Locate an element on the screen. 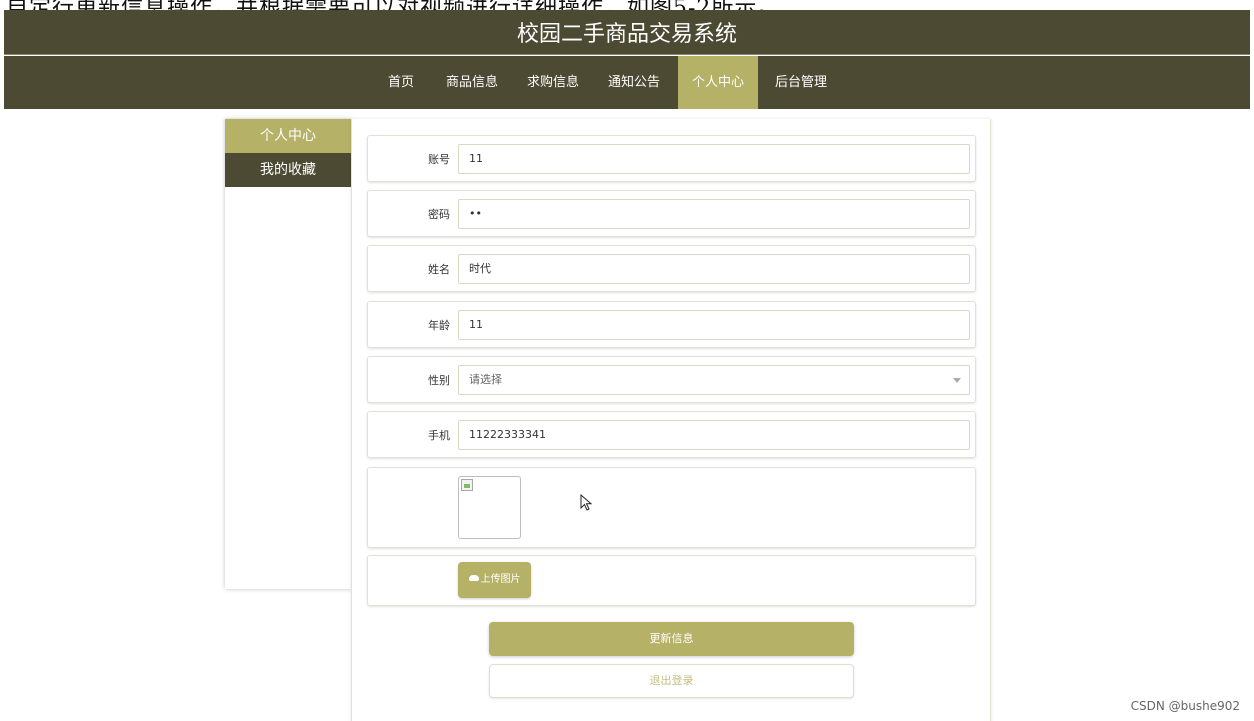  logout-button: 退出登录 is located at coordinates (671, 681).